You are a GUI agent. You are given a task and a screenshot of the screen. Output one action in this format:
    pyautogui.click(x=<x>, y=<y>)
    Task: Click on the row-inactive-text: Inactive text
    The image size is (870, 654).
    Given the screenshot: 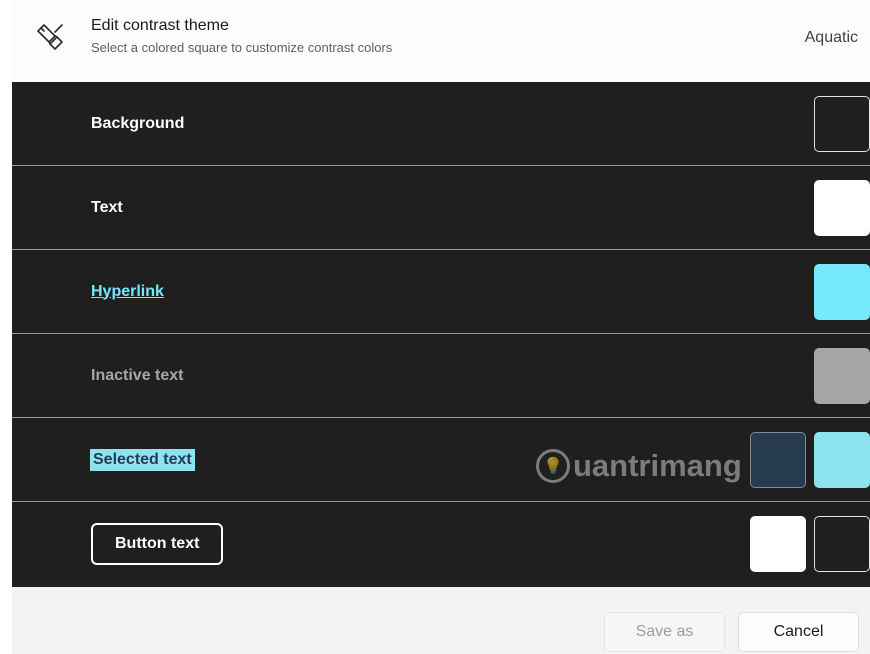 What is the action you would take?
    pyautogui.click(x=441, y=376)
    